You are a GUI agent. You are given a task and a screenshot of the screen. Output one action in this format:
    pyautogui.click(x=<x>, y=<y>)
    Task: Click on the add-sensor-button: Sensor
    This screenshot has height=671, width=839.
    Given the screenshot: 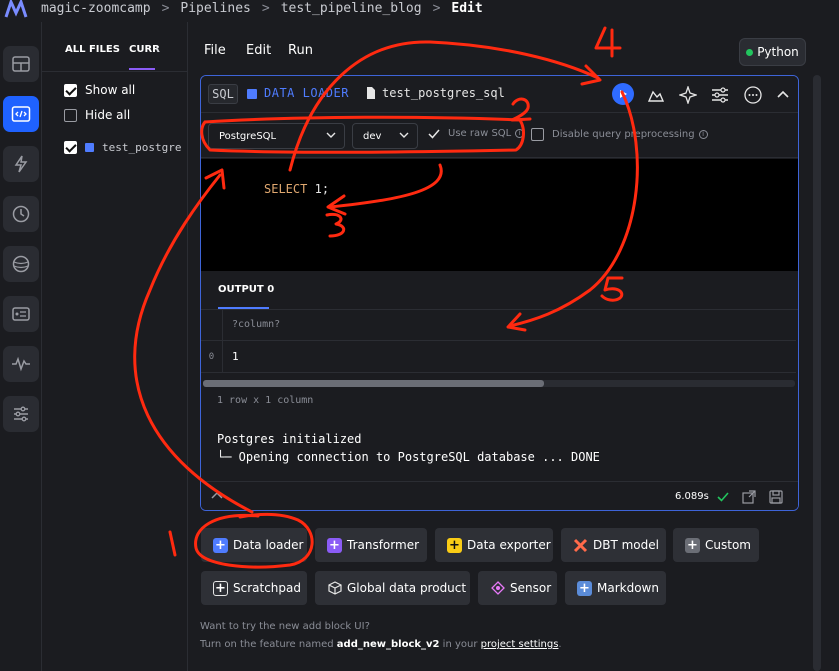 What is the action you would take?
    pyautogui.click(x=517, y=588)
    